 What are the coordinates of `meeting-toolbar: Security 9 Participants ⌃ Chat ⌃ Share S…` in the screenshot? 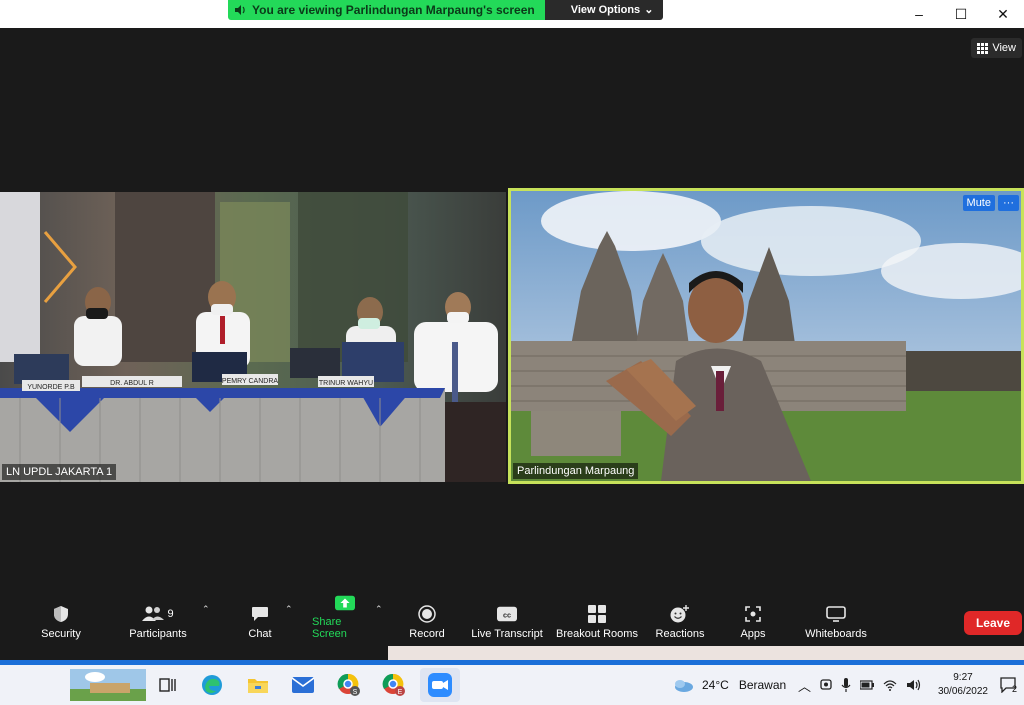 It's located at (512, 620).